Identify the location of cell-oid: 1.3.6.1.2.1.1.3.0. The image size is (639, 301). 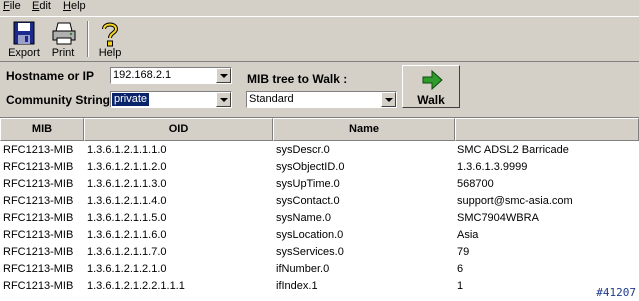
(127, 184).